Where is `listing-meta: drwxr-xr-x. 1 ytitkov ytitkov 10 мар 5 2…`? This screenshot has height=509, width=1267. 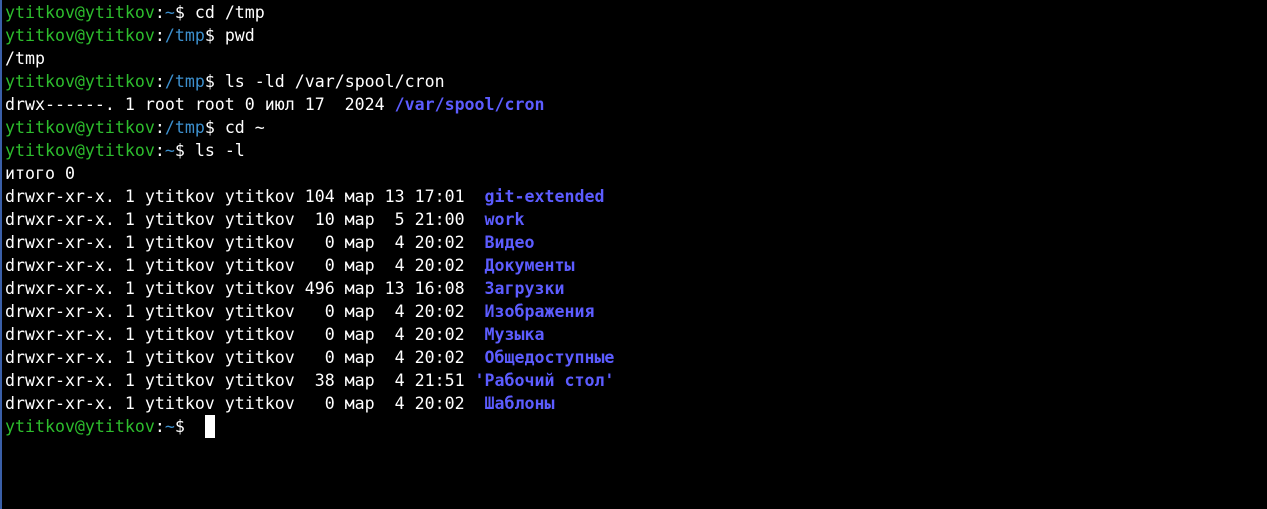
listing-meta: drwxr-xr-x. 1 ytitkov ytitkov 10 мар 5 2… is located at coordinates (245, 219).